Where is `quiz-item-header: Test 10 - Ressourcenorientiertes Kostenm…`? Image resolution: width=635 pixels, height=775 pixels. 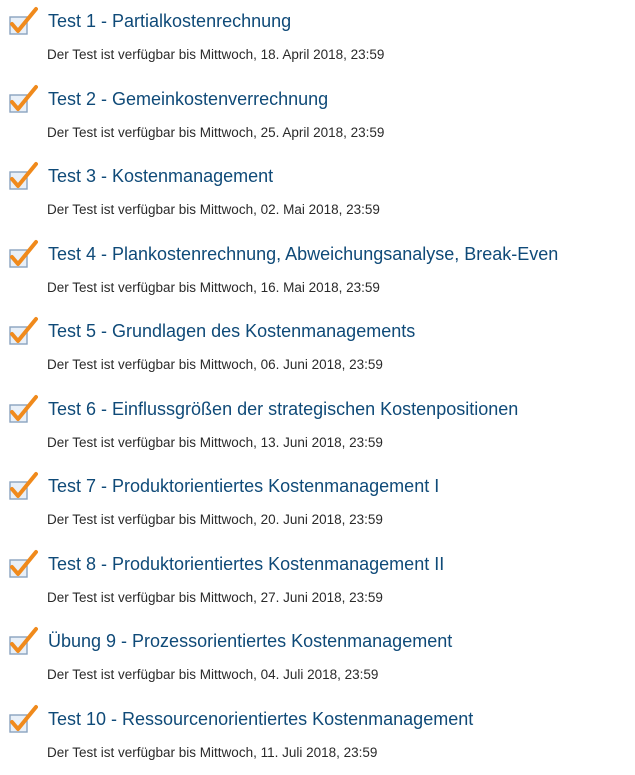
quiz-item-header: Test 10 - Ressourcenorientiertes Kostenm… is located at coordinates (240, 719).